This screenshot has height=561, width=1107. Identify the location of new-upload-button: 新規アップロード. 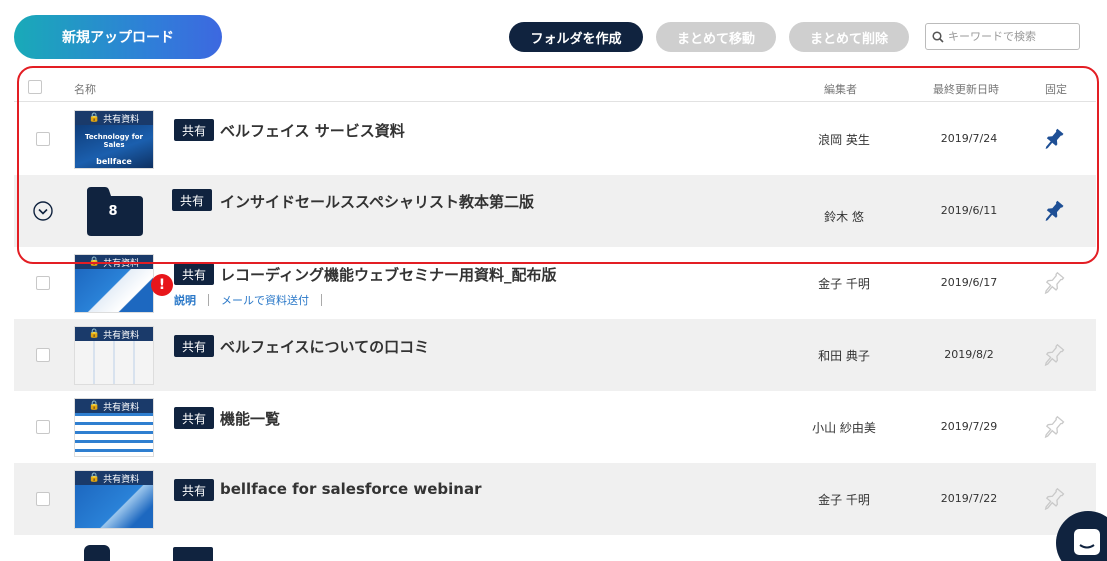
(118, 37).